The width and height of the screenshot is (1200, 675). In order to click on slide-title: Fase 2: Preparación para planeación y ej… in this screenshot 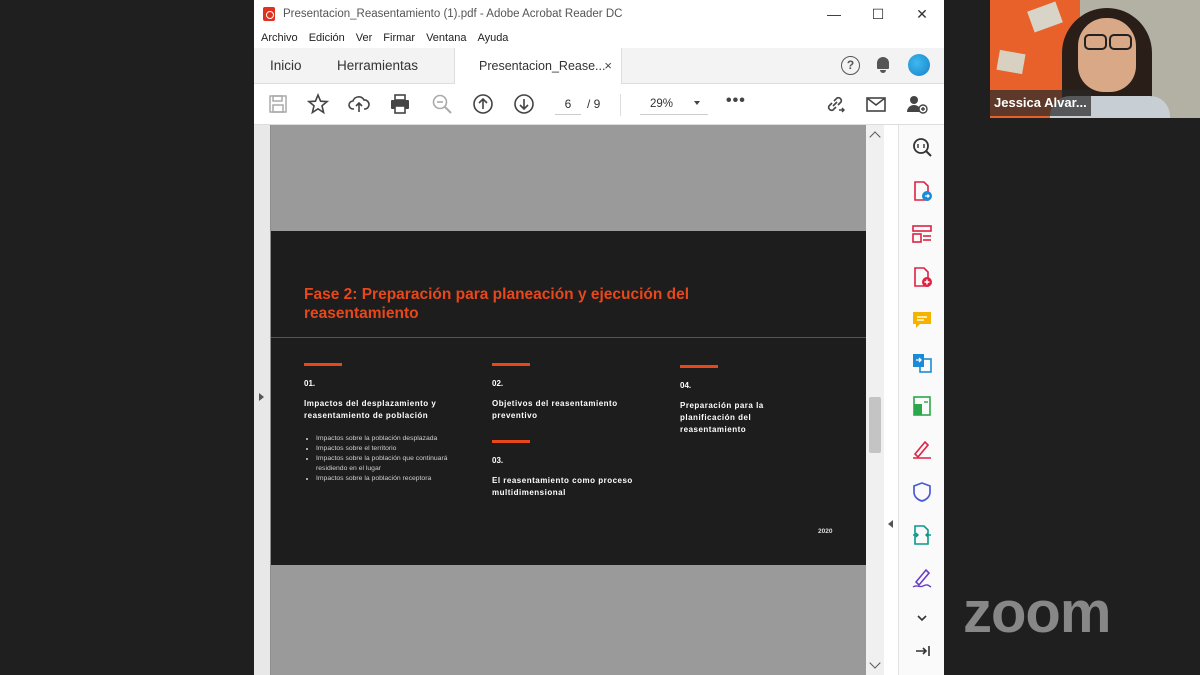, I will do `click(497, 304)`.